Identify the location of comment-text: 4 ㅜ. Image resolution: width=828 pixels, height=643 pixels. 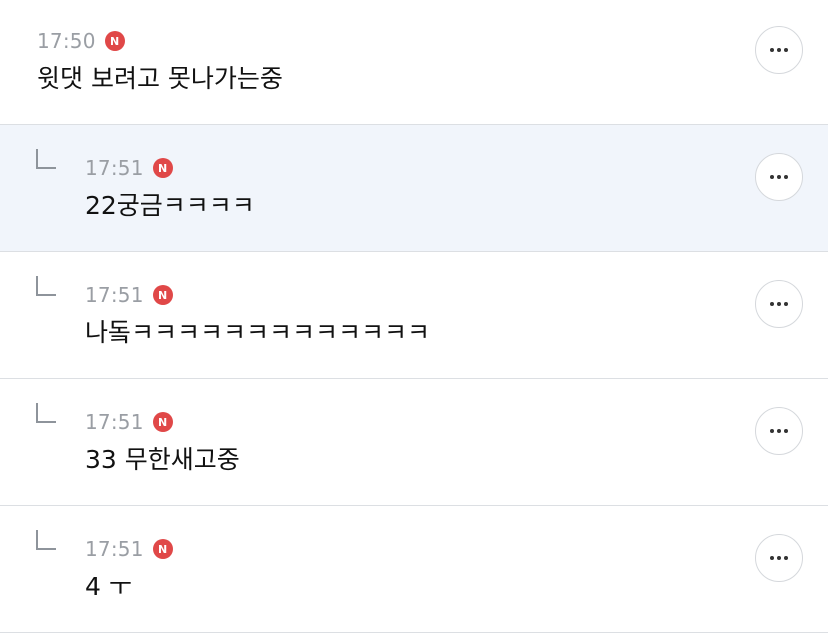
(108, 586).